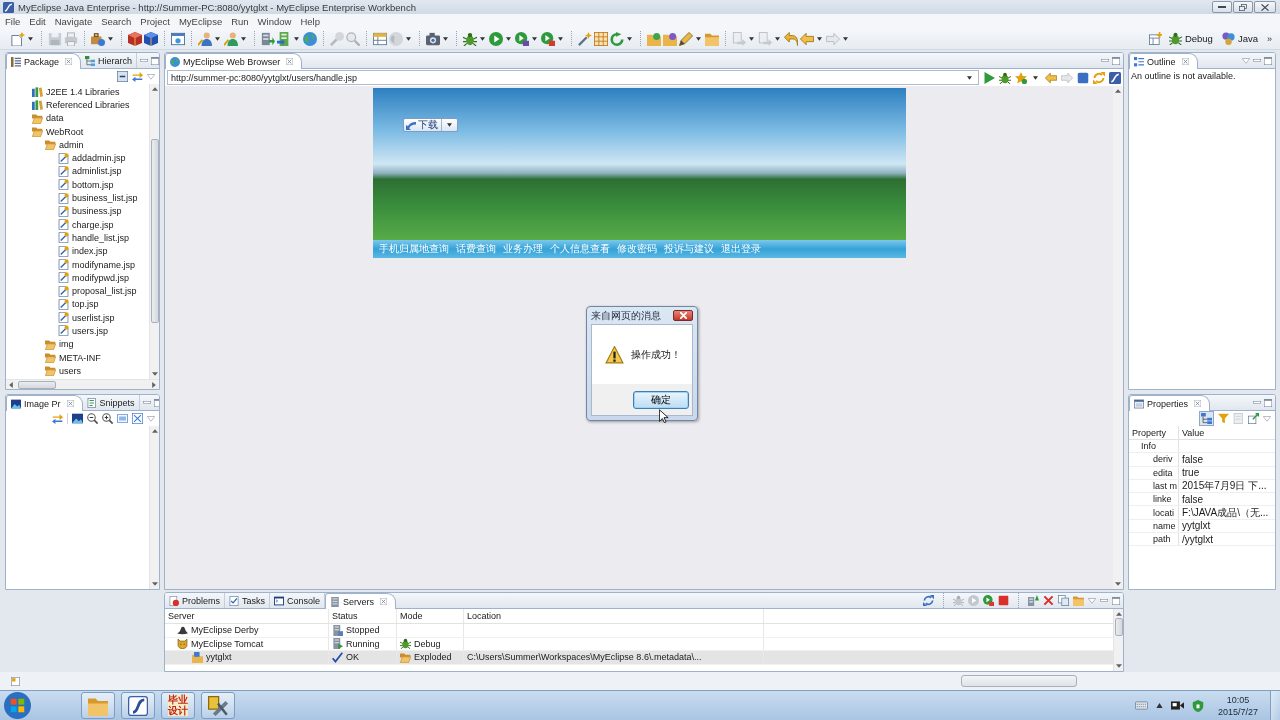 The width and height of the screenshot is (1280, 720). What do you see at coordinates (1051, 77) in the screenshot?
I see `arrow-left-icon` at bounding box center [1051, 77].